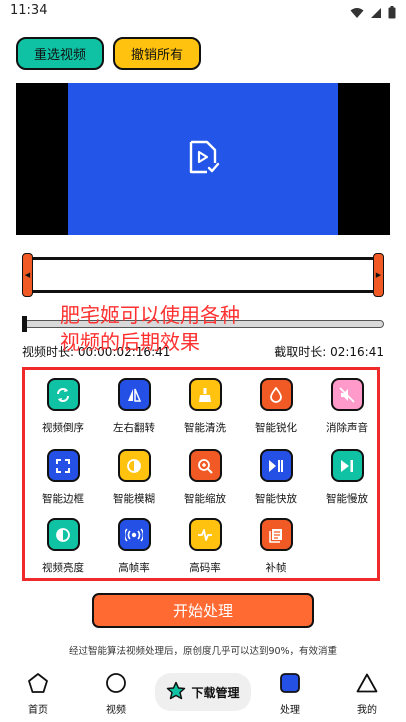 The image size is (406, 722). I want to click on tool-bitrate-label: 高码率, so click(205, 568).